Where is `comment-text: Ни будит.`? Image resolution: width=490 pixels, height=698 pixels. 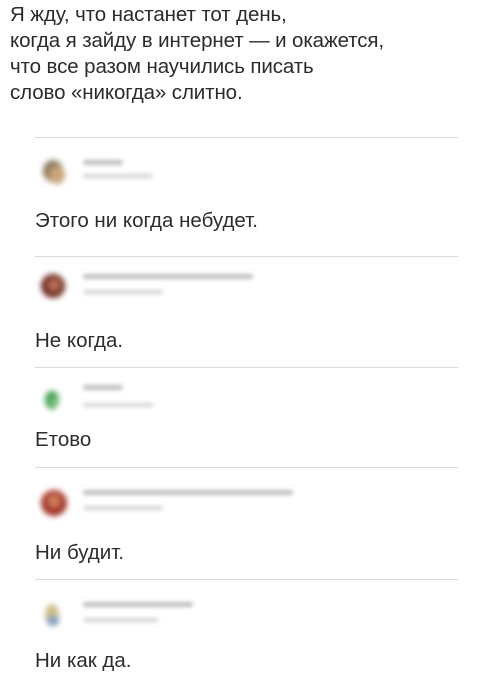 comment-text: Ни будит. is located at coordinates (80, 552).